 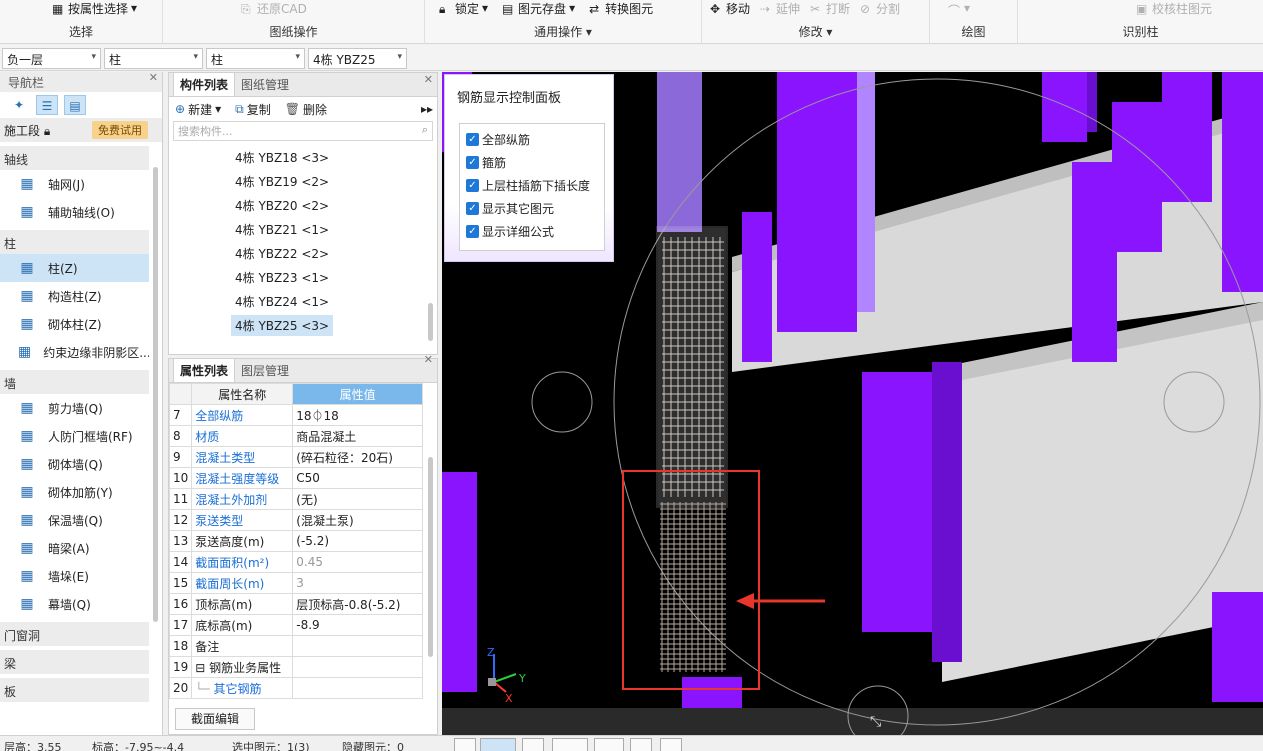 What do you see at coordinates (498, 744) in the screenshot?
I see `snap-select-toggle` at bounding box center [498, 744].